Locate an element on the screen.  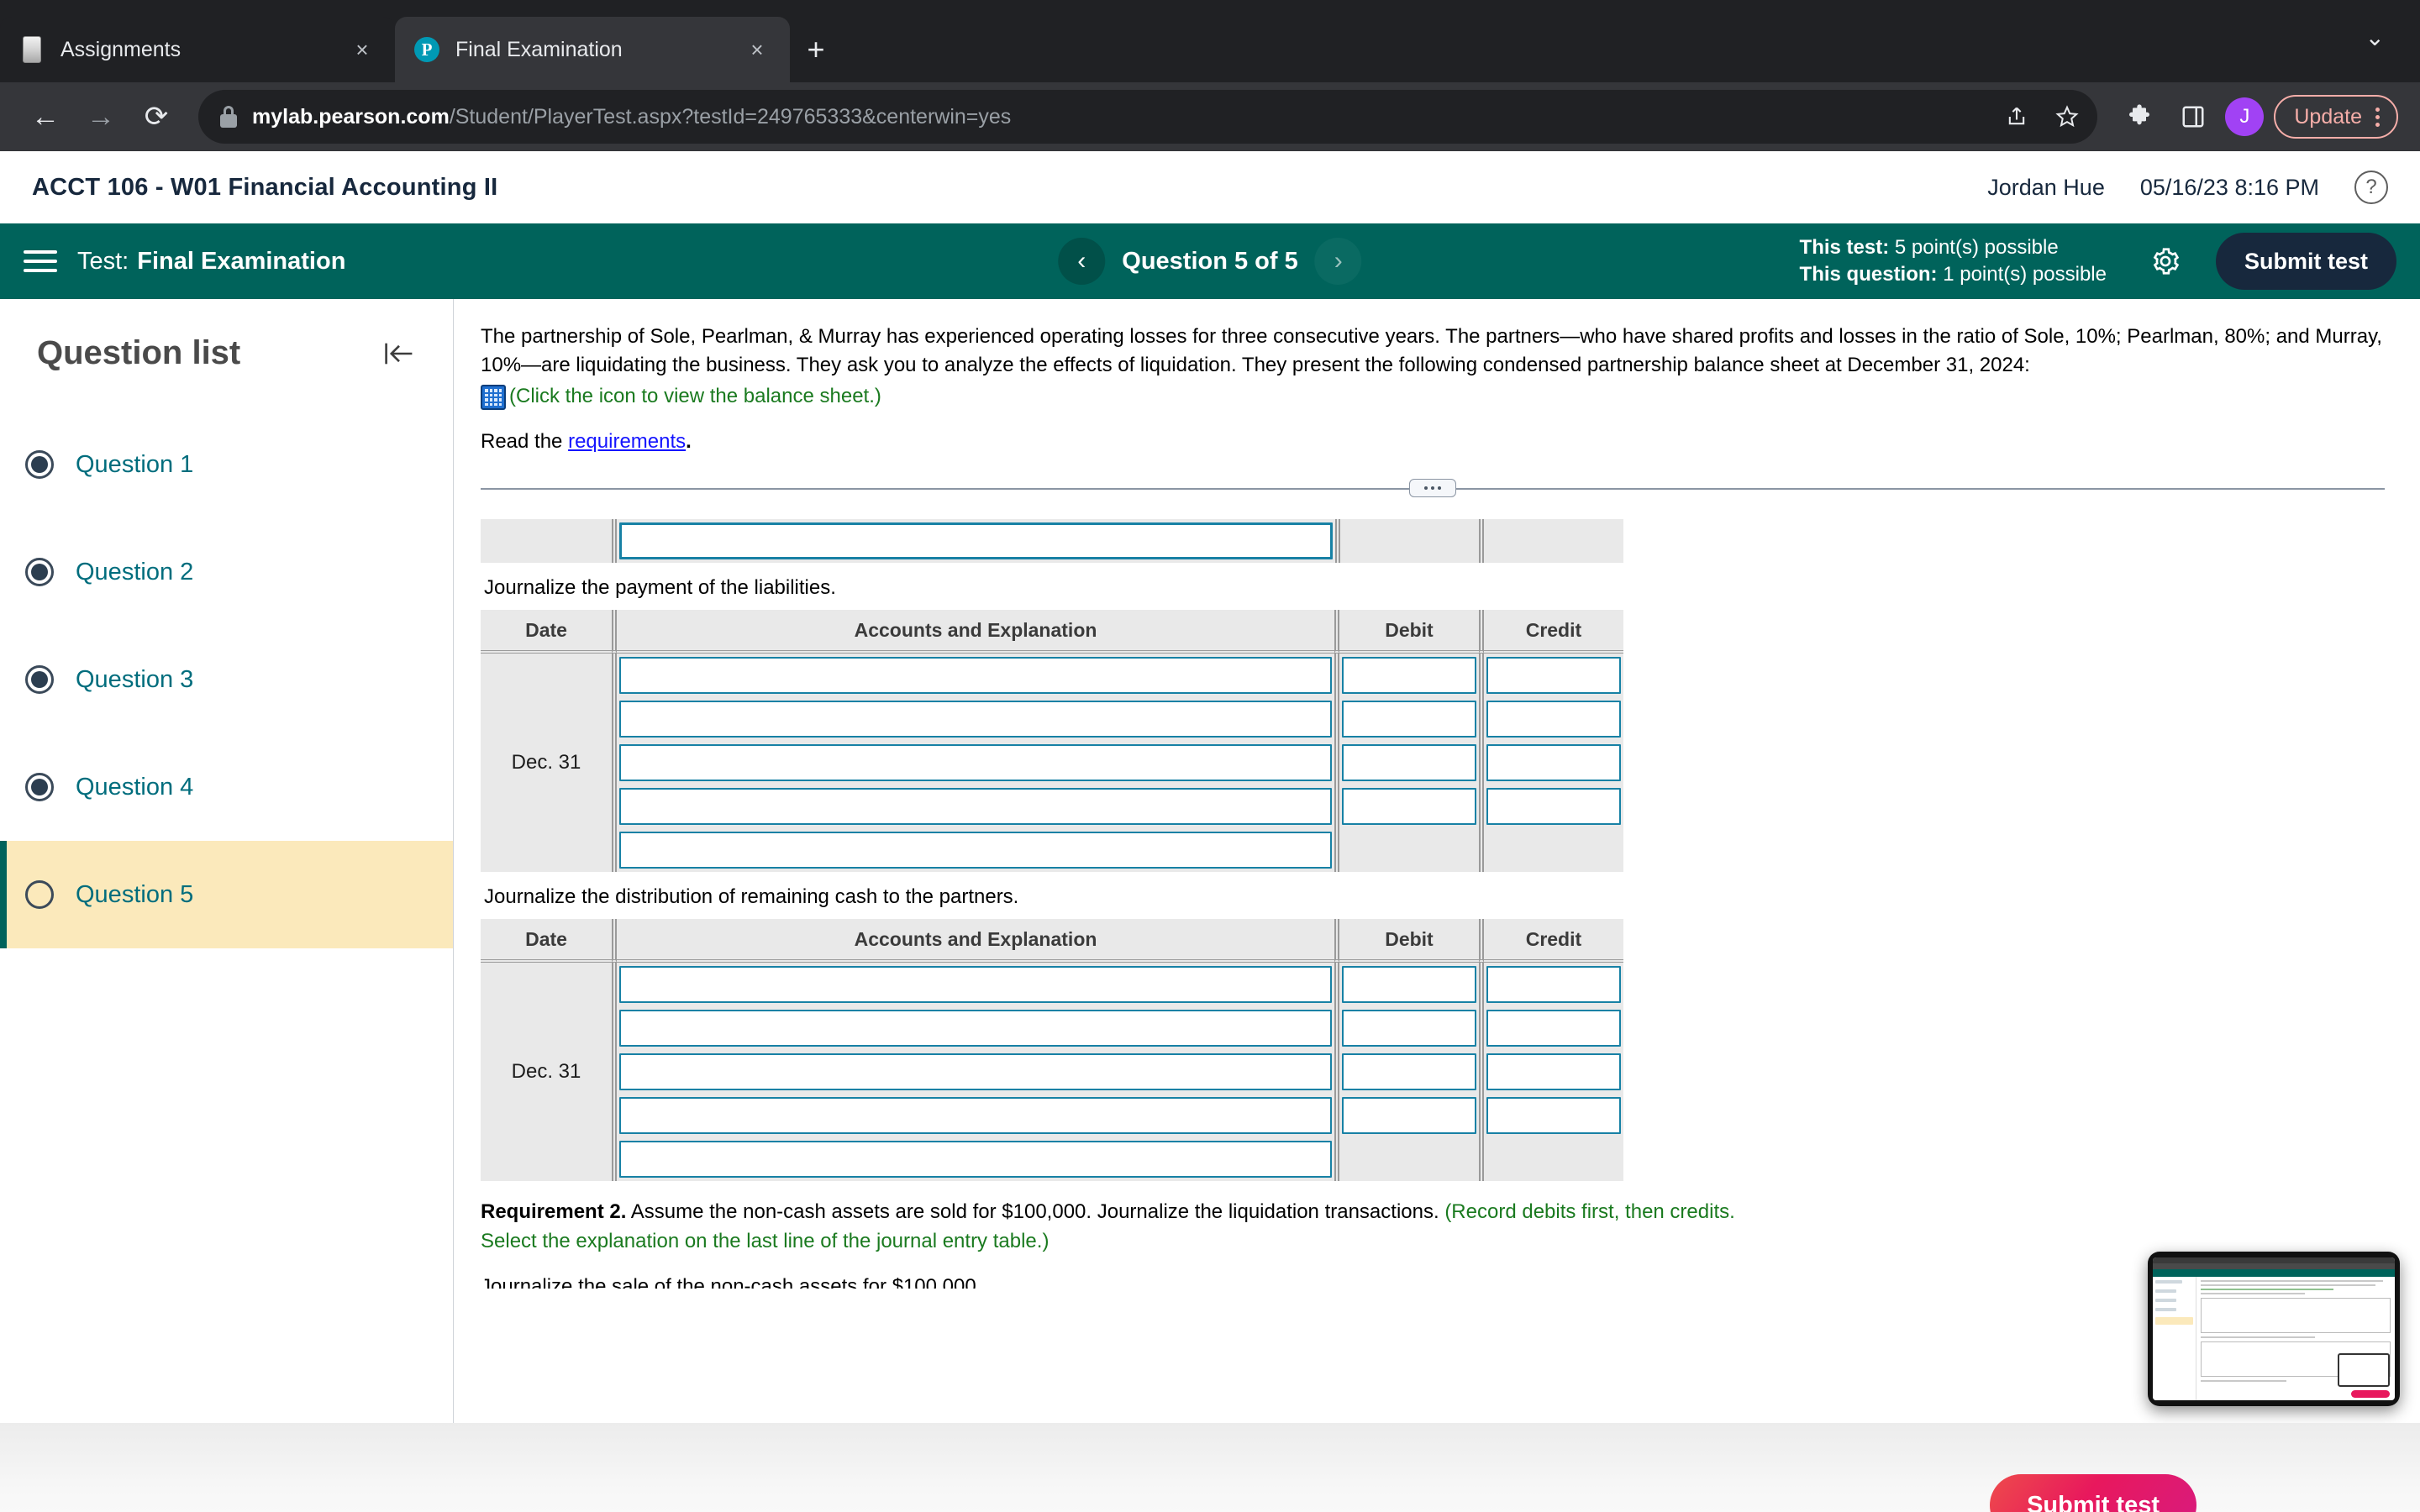
collapse-panel-icon is located at coordinates (399, 353).